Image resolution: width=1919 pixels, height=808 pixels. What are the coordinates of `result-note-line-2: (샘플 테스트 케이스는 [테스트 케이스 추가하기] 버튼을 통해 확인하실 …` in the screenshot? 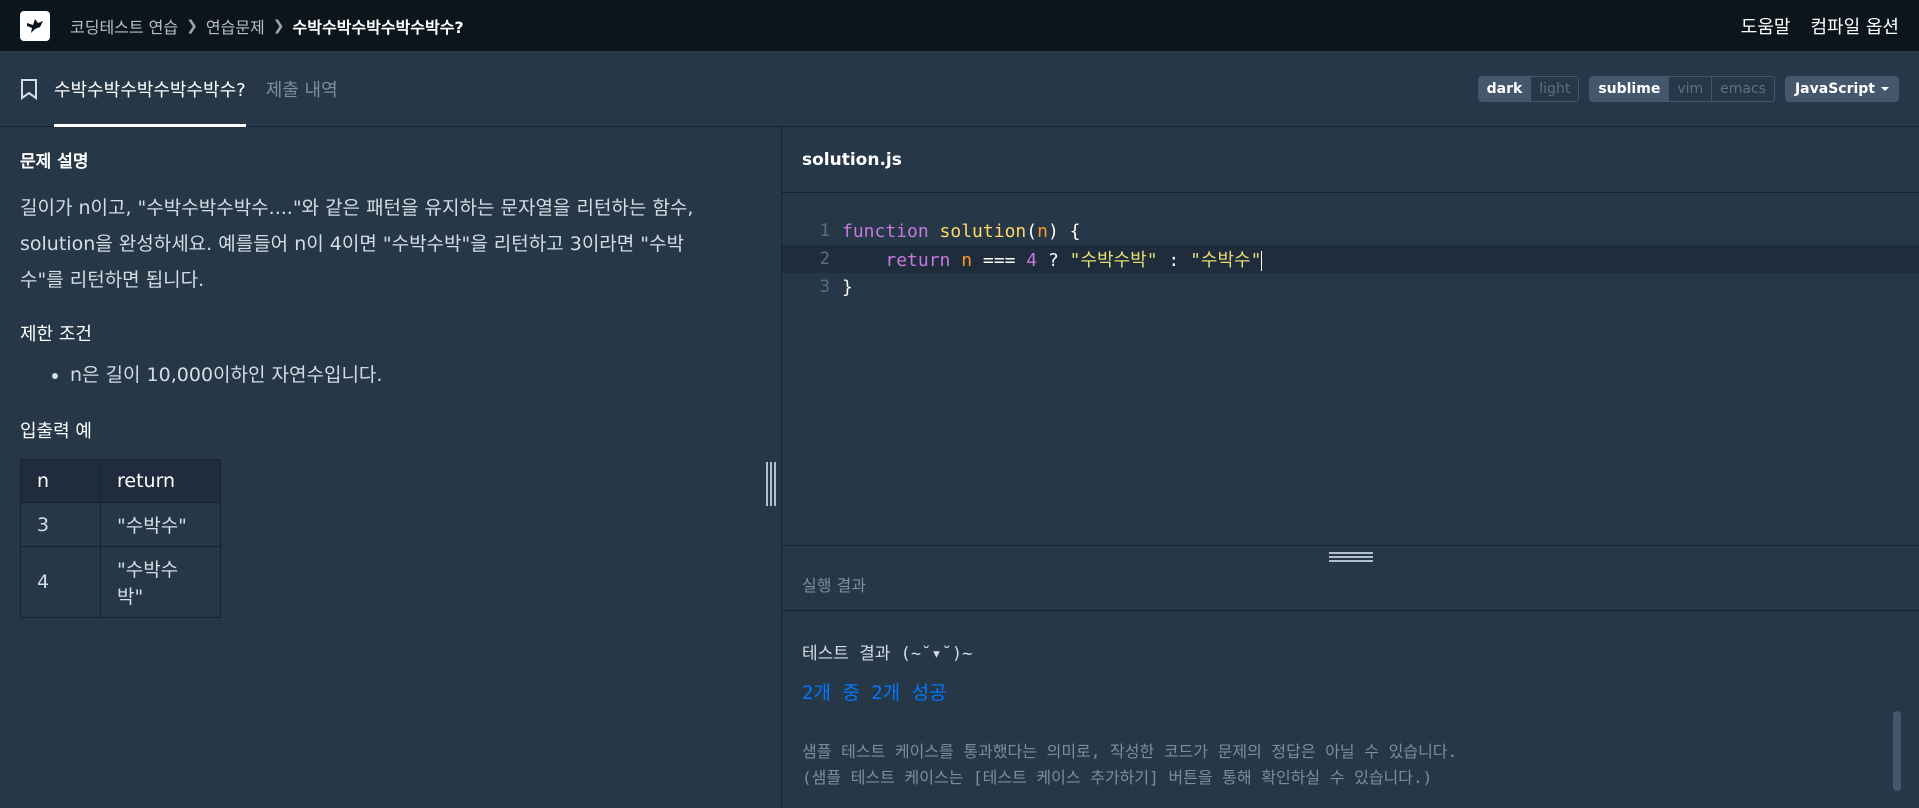 It's located at (1117, 777).